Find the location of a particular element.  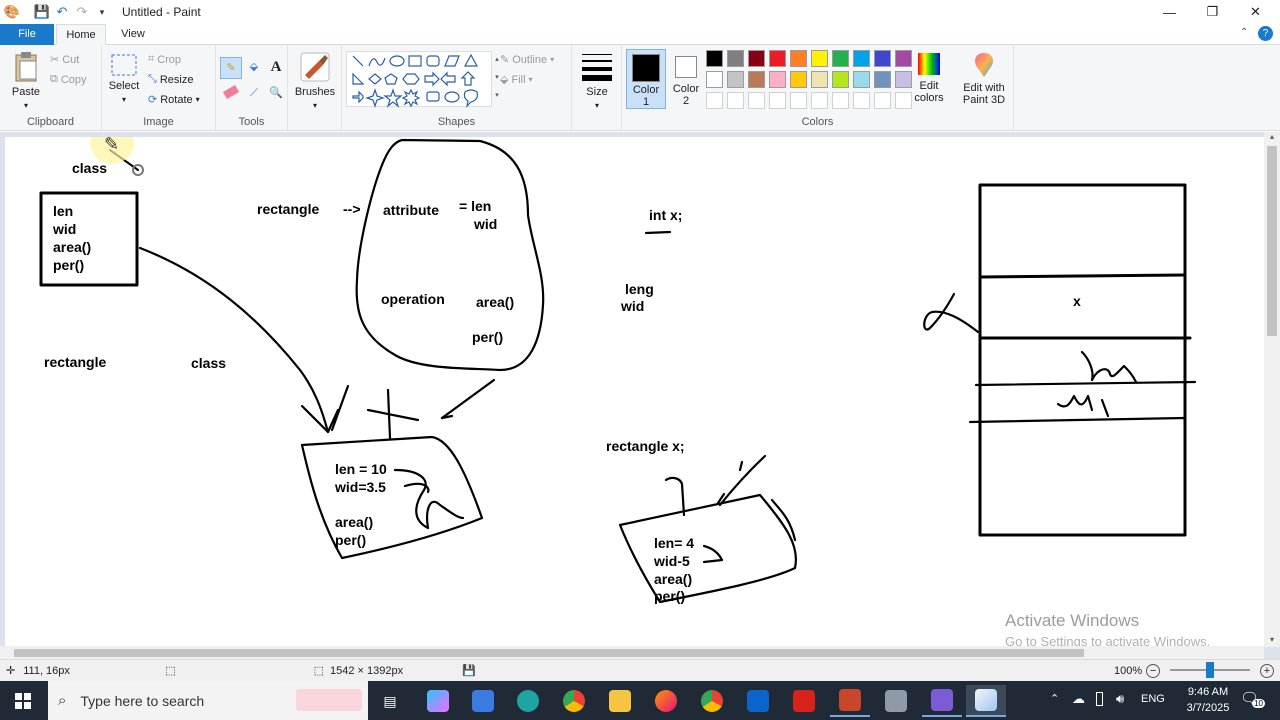

edge-taskbar-button is located at coordinates (528, 701).